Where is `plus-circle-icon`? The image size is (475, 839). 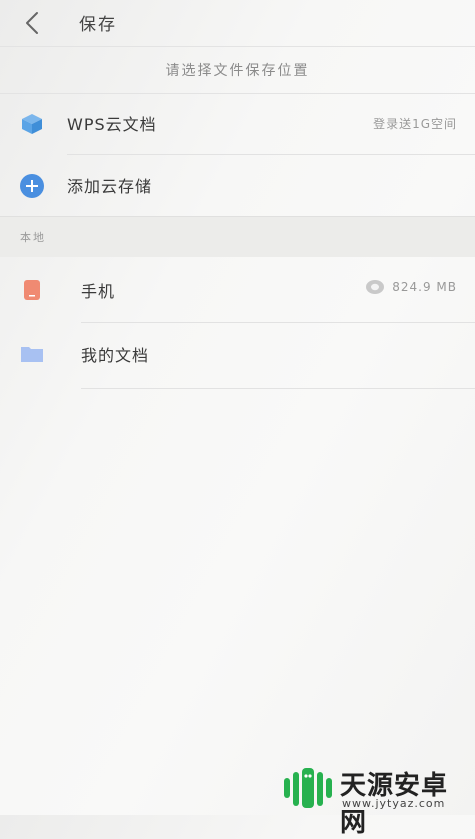
plus-circle-icon is located at coordinates (32, 186).